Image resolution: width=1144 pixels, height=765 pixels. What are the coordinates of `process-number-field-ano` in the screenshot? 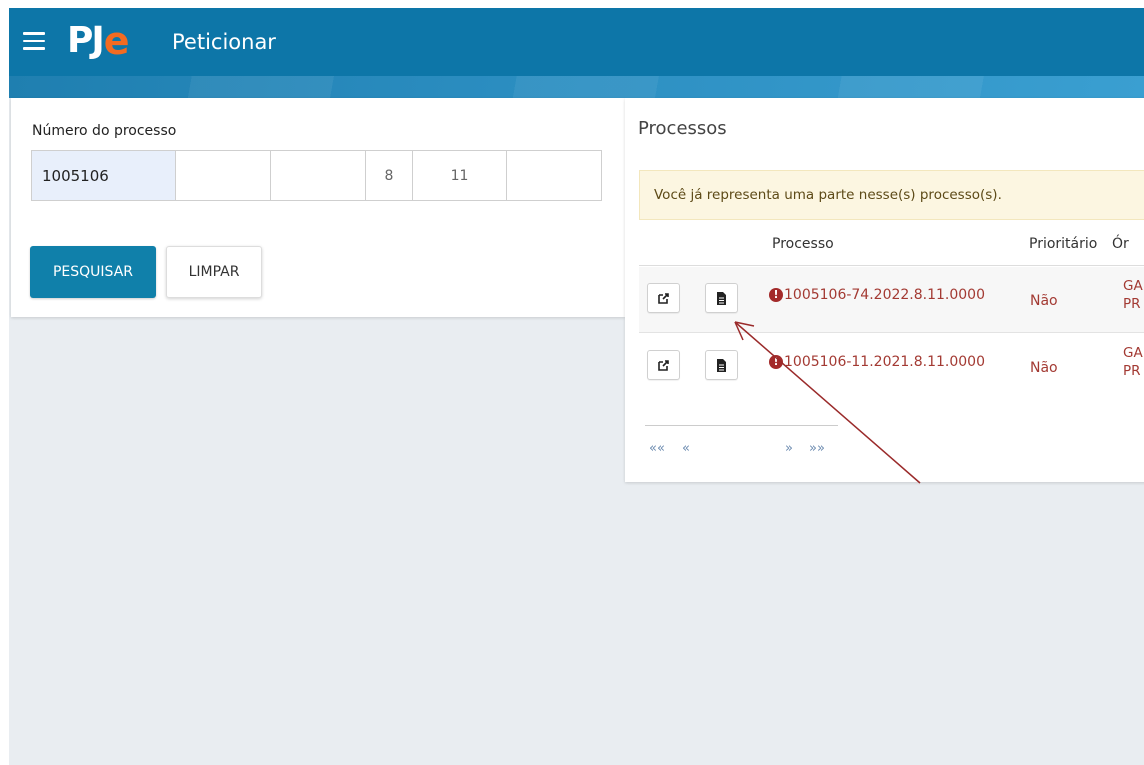 It's located at (318, 175).